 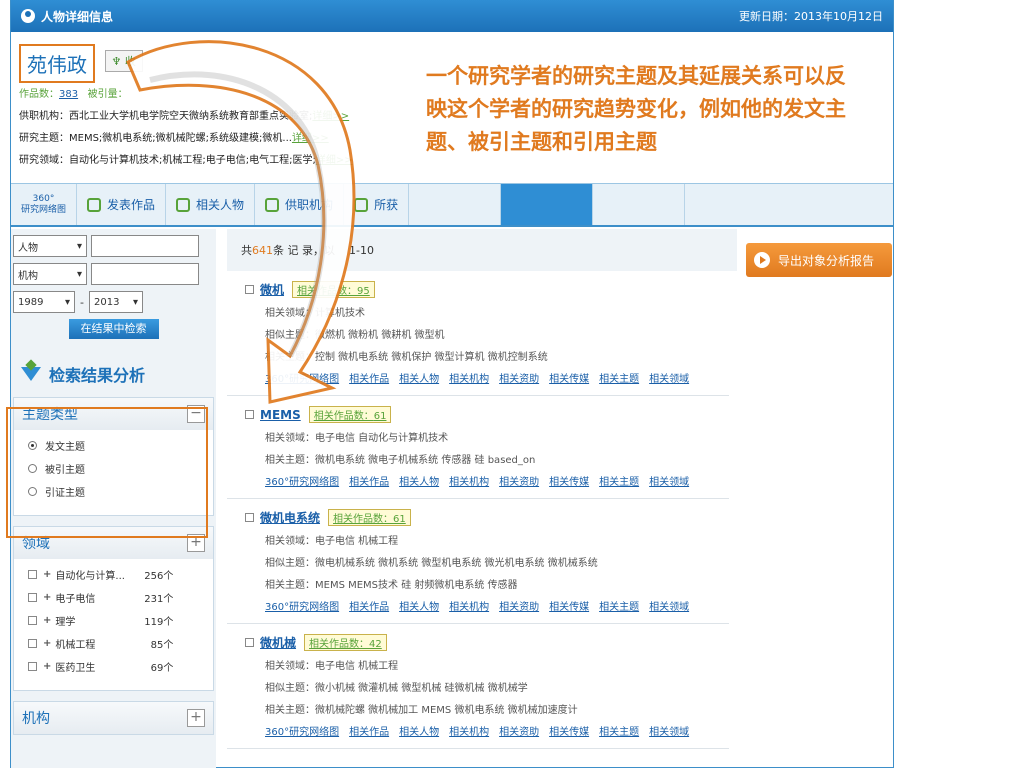 What do you see at coordinates (50, 246) in the screenshot?
I see `person-select: 人物 ▾` at bounding box center [50, 246].